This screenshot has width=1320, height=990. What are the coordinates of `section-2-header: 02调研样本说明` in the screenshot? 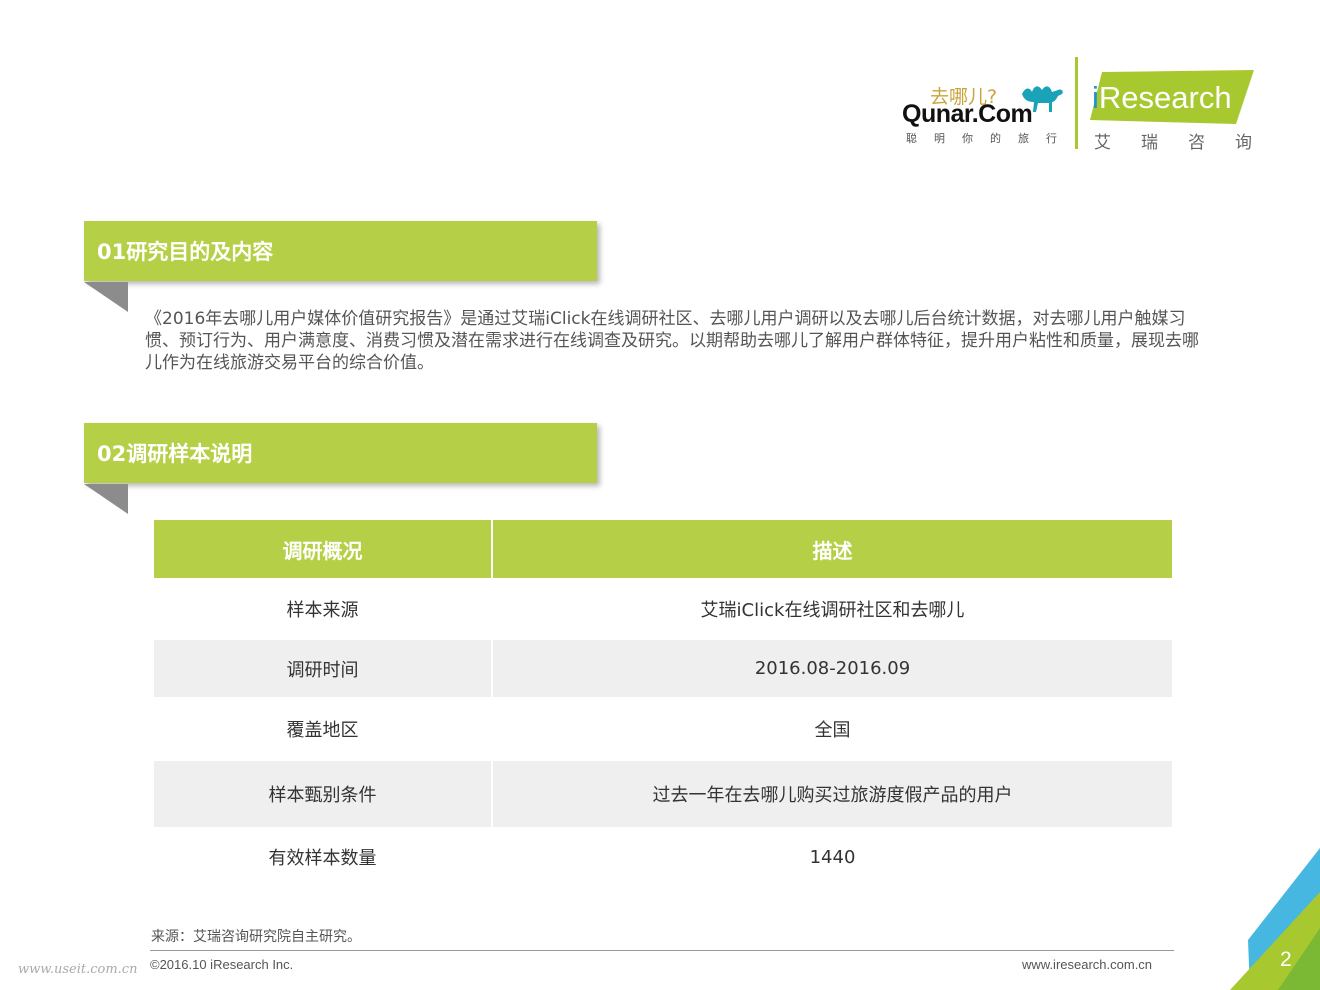 It's located at (340, 453).